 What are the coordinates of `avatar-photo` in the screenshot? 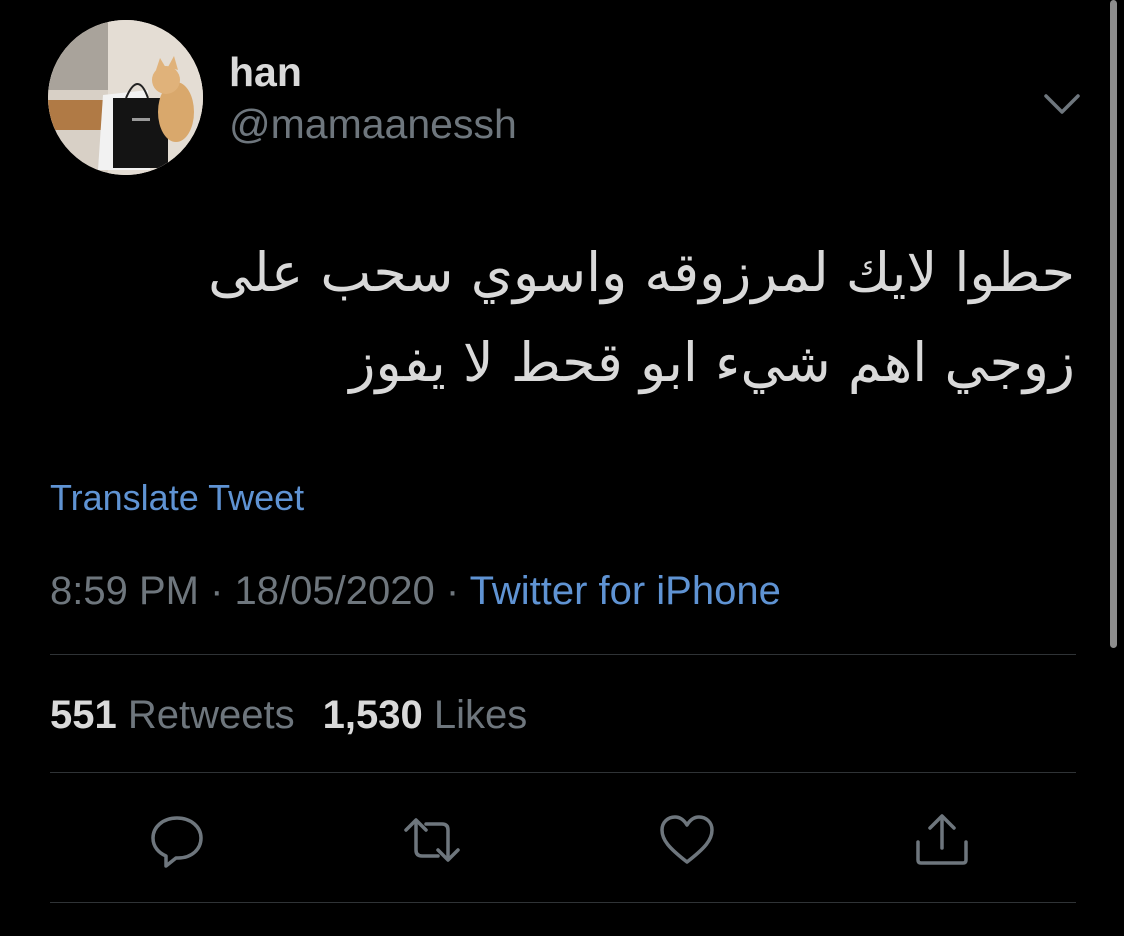 It's located at (125, 97).